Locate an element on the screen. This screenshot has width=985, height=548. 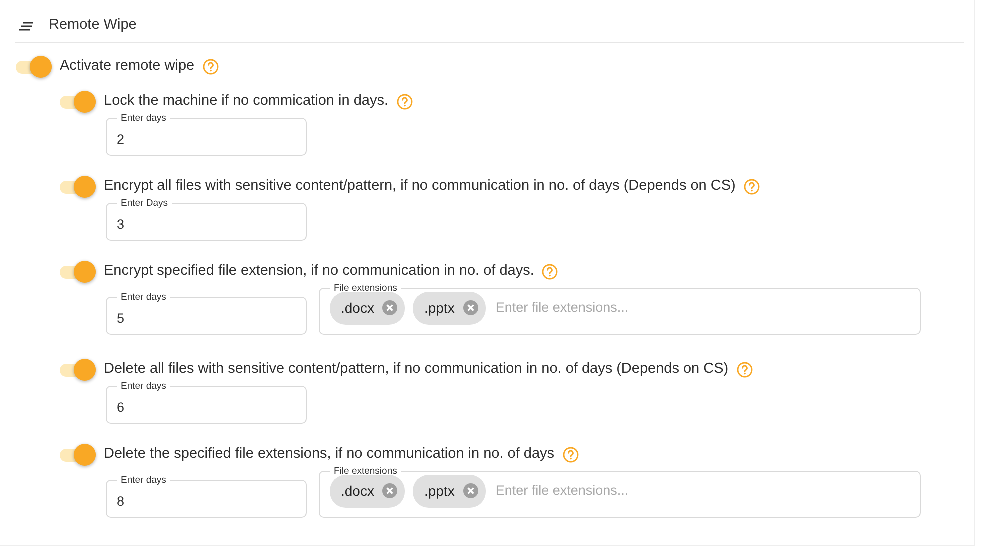
days-field: Enter days 6 is located at coordinates (206, 403).